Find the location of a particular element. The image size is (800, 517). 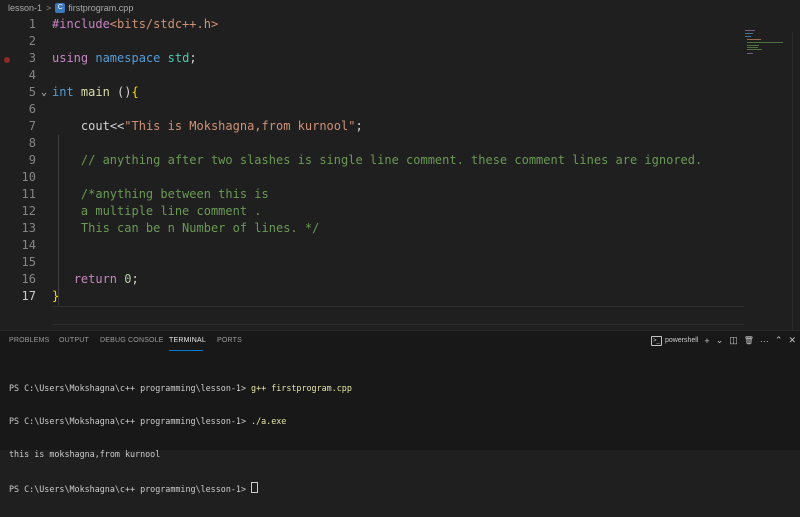

tab-problems: PROBLEMS is located at coordinates (29, 340).